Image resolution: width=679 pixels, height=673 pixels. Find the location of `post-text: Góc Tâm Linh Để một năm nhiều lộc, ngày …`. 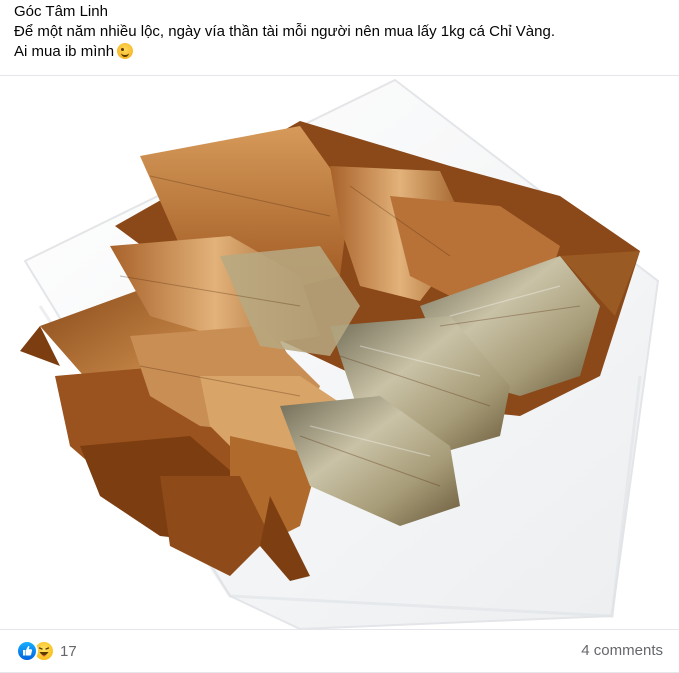

post-text: Góc Tâm Linh Để một năm nhiều lộc, ngày … is located at coordinates (339, 32).